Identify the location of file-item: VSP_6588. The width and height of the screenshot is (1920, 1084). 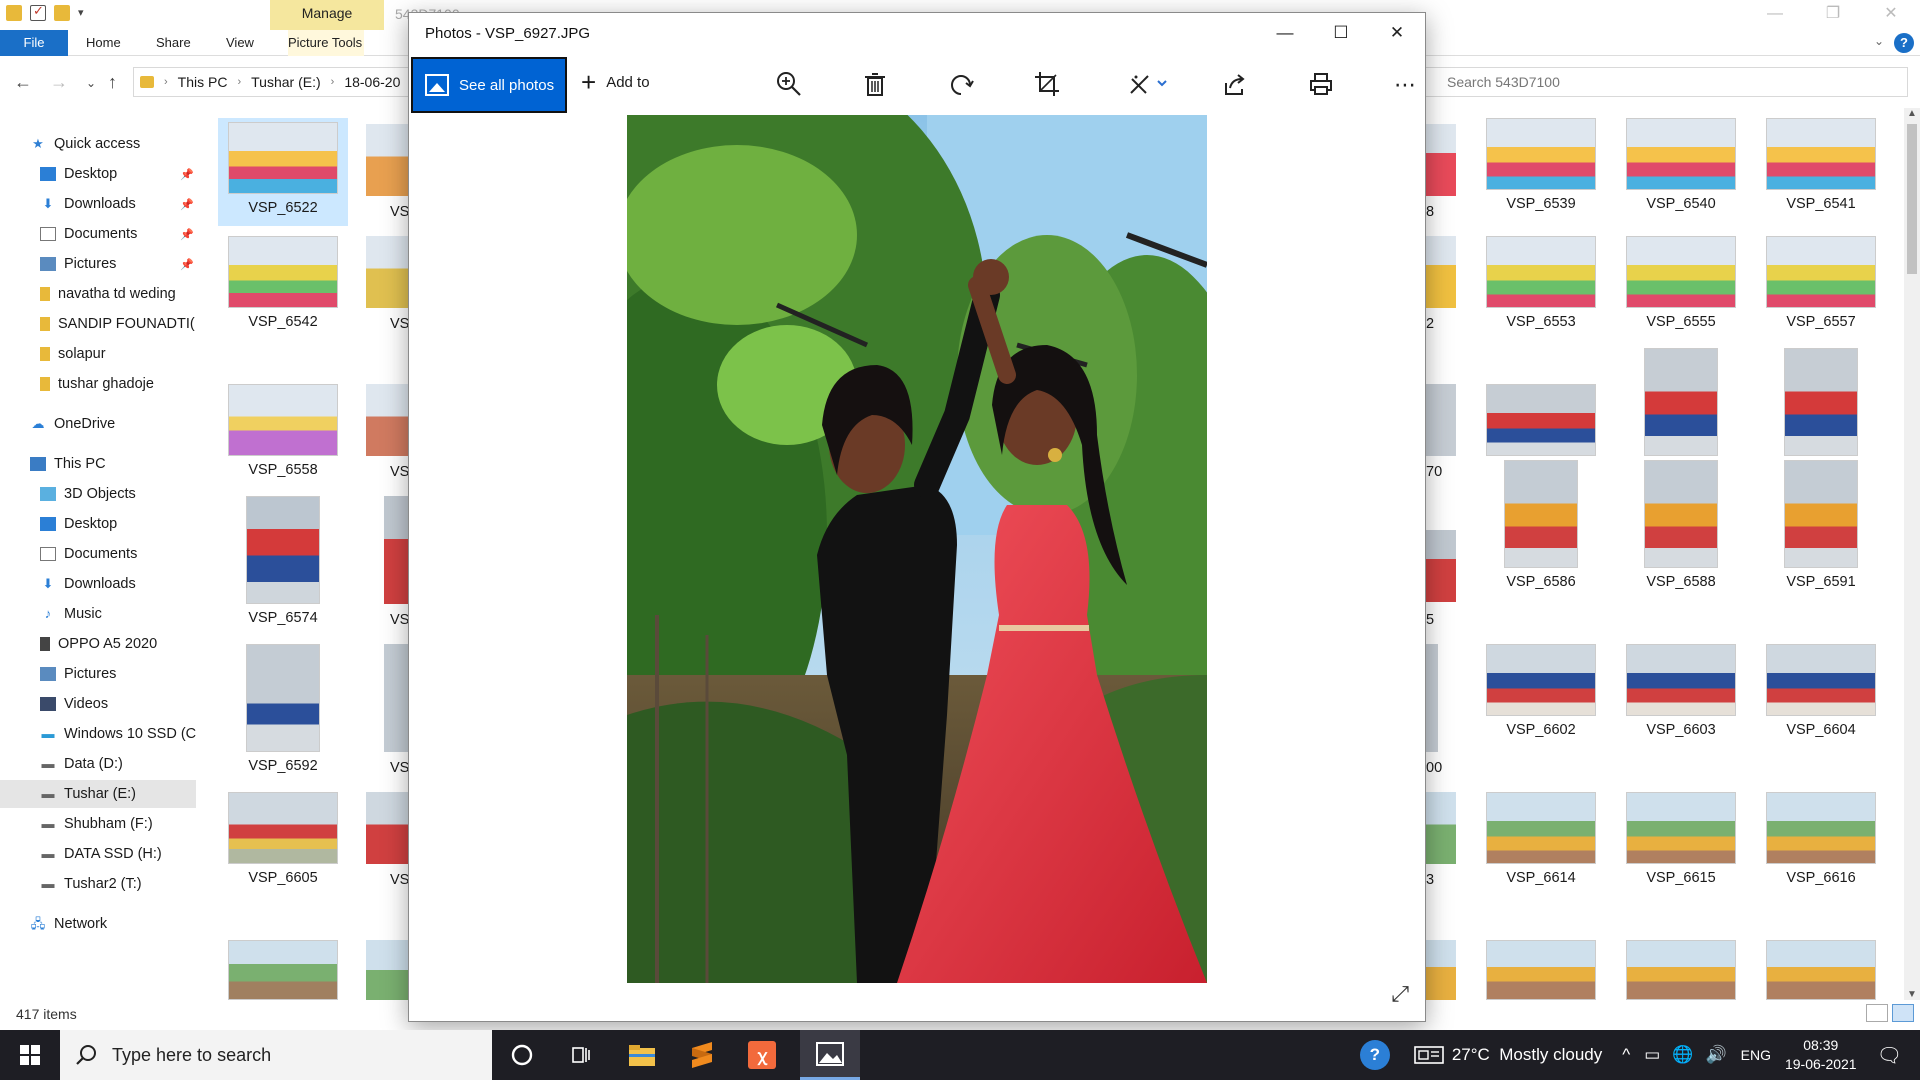
(1681, 525).